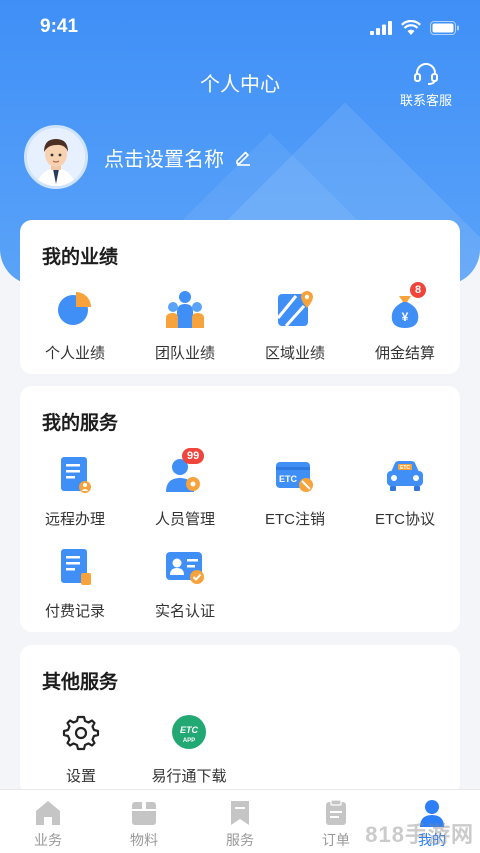  I want to click on avatar-illustration, so click(56, 157).